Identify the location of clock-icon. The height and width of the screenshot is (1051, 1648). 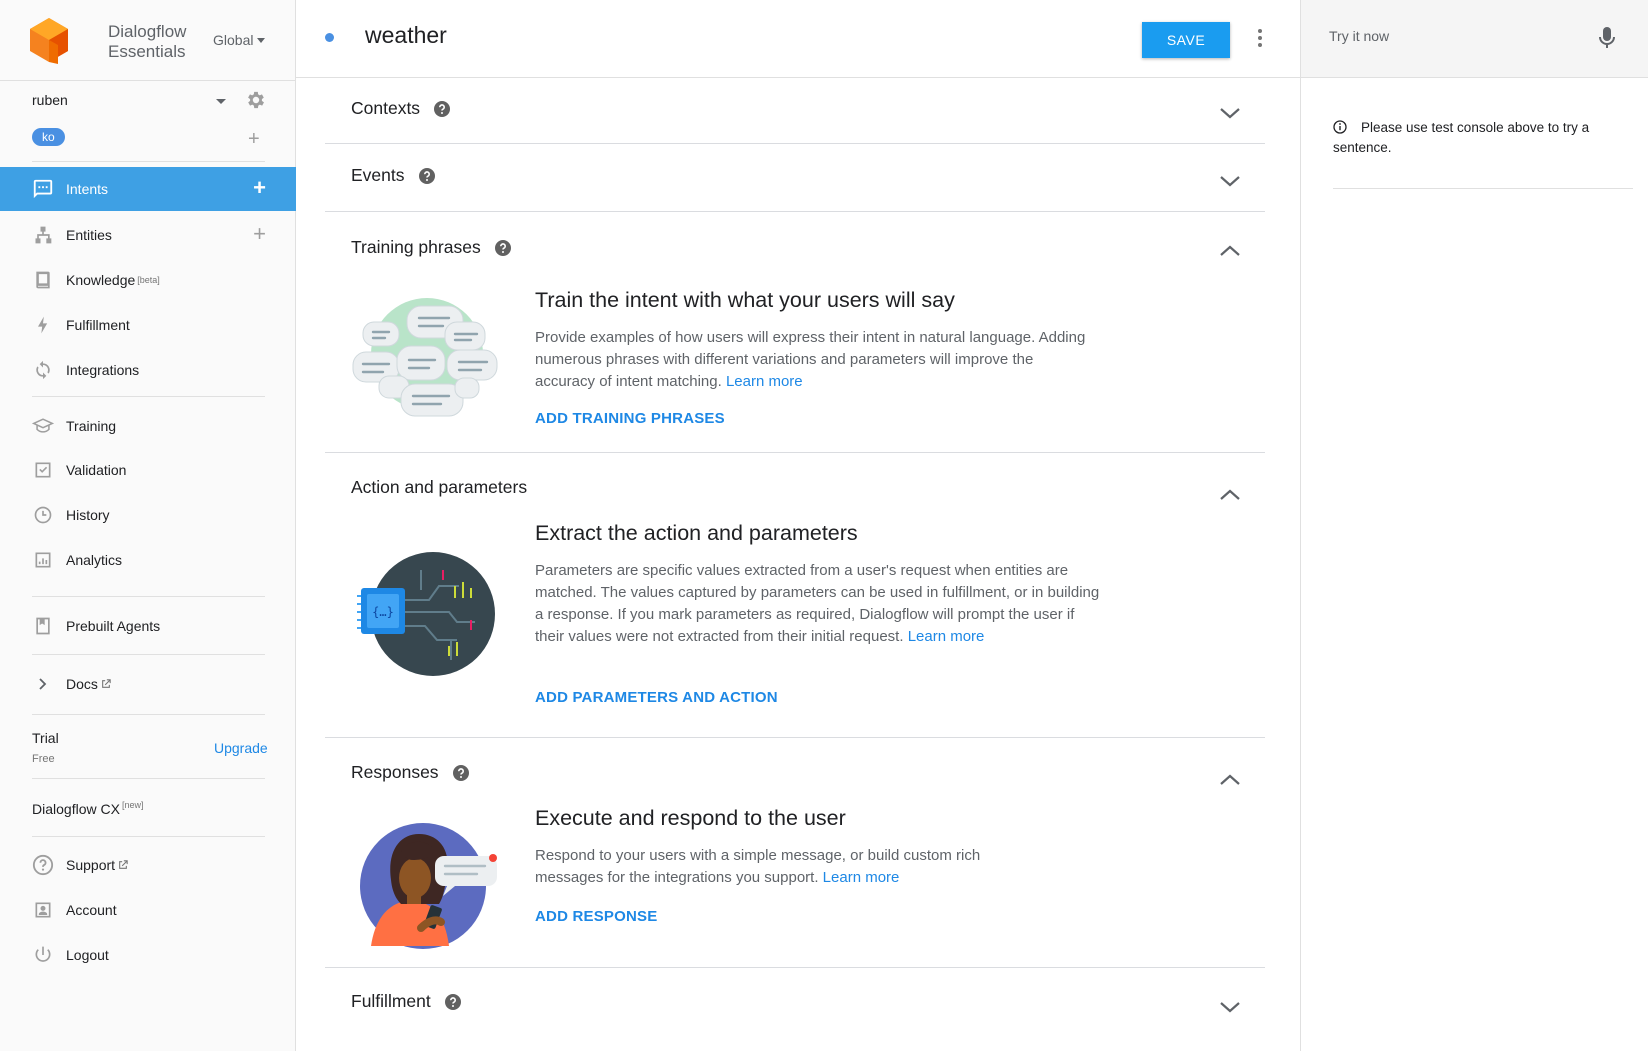
(43, 515).